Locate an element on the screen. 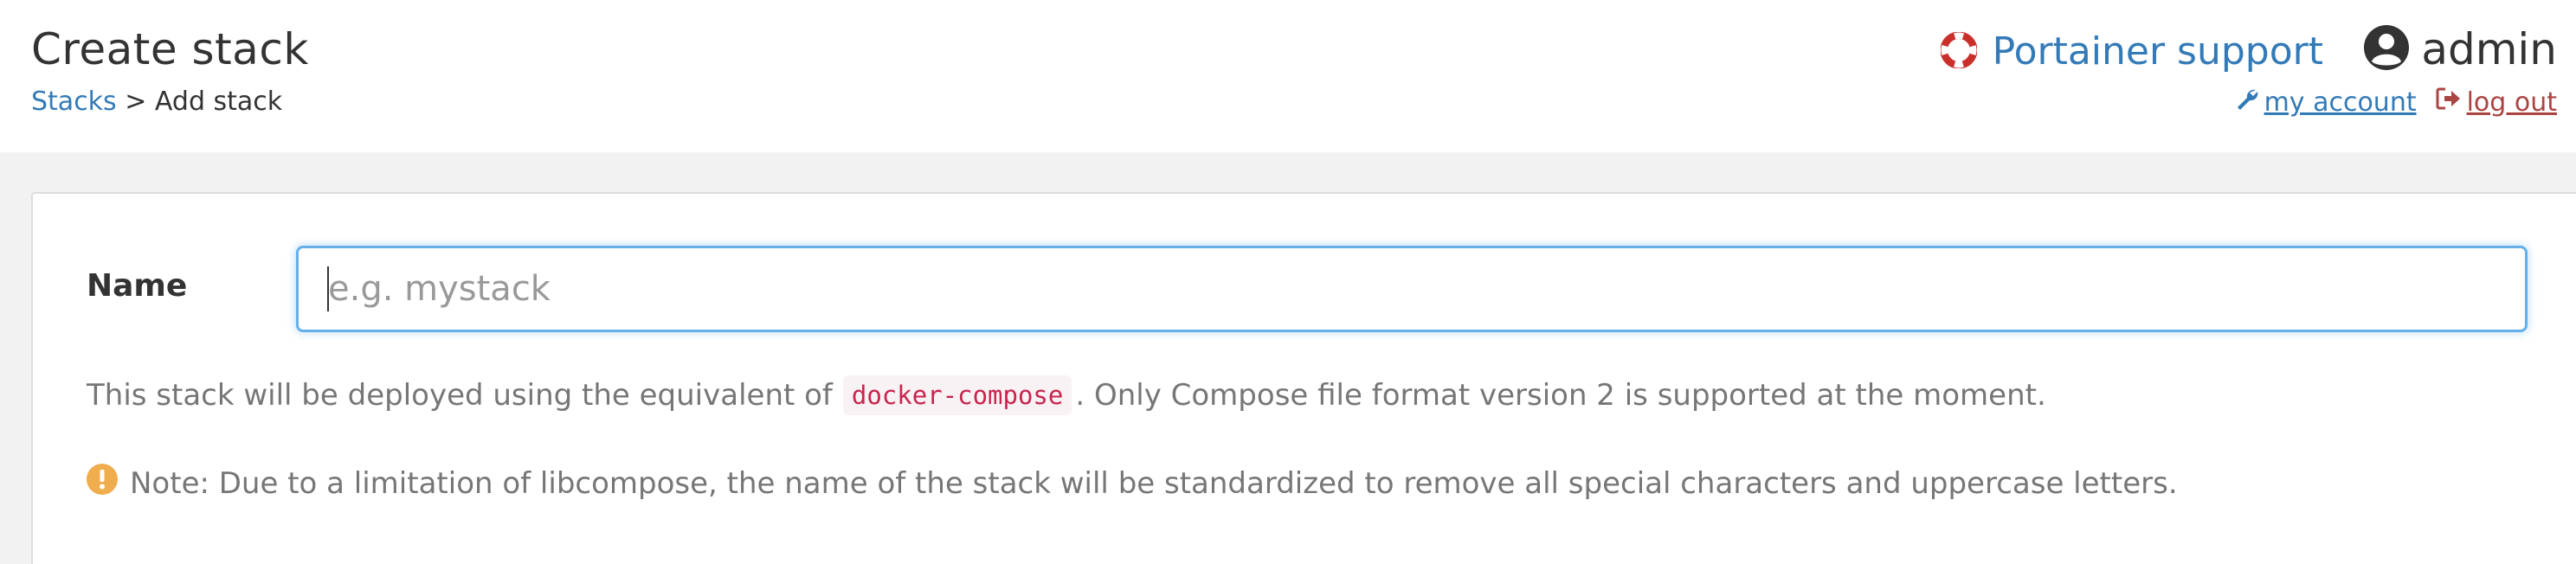 This screenshot has height=564, width=2576. logout-label: log out is located at coordinates (2511, 102).